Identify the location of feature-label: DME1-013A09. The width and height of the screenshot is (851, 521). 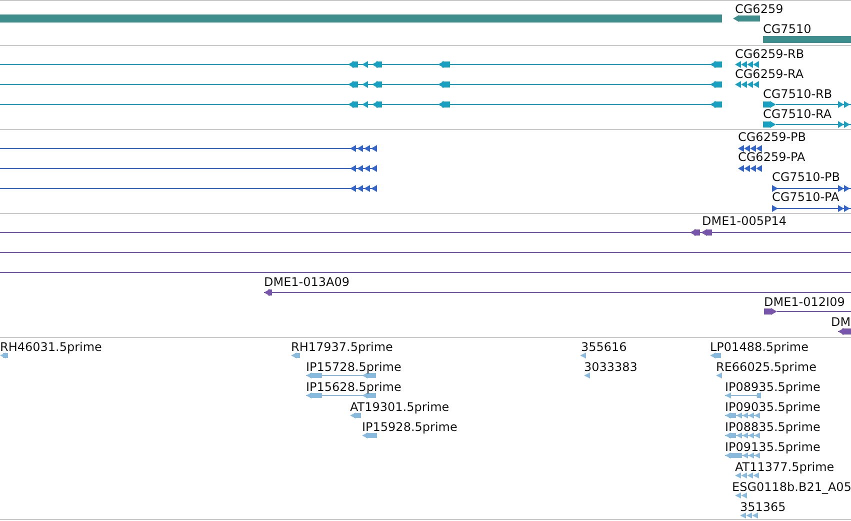
(307, 282).